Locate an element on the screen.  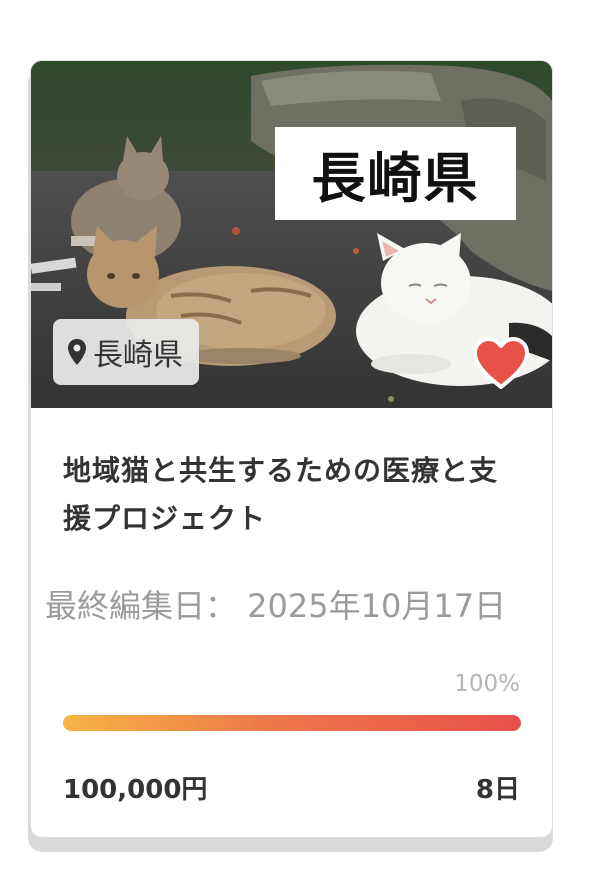
image-sign-text: 長崎県 is located at coordinates (395, 173).